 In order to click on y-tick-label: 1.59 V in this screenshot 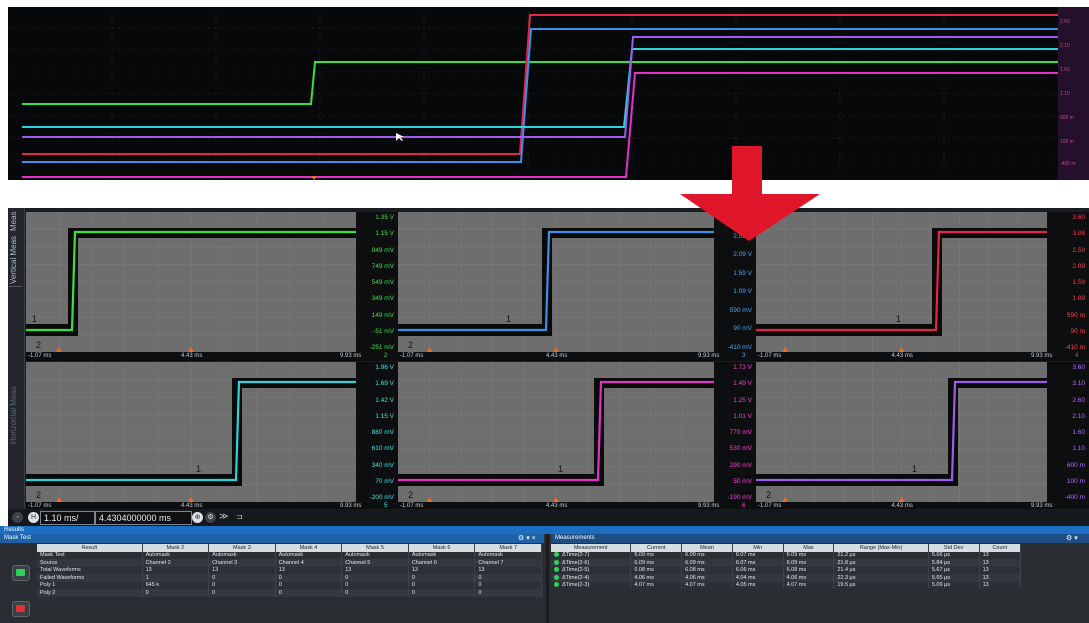, I will do `click(742, 273)`.